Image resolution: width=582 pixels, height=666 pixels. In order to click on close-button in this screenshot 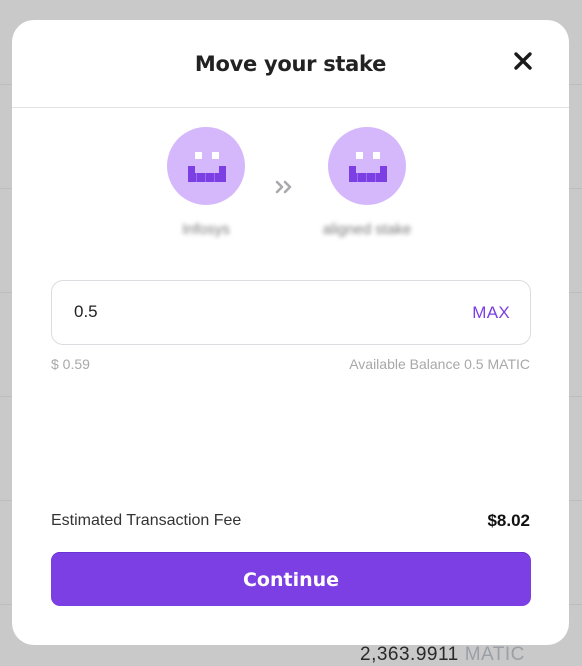, I will do `click(523, 61)`.